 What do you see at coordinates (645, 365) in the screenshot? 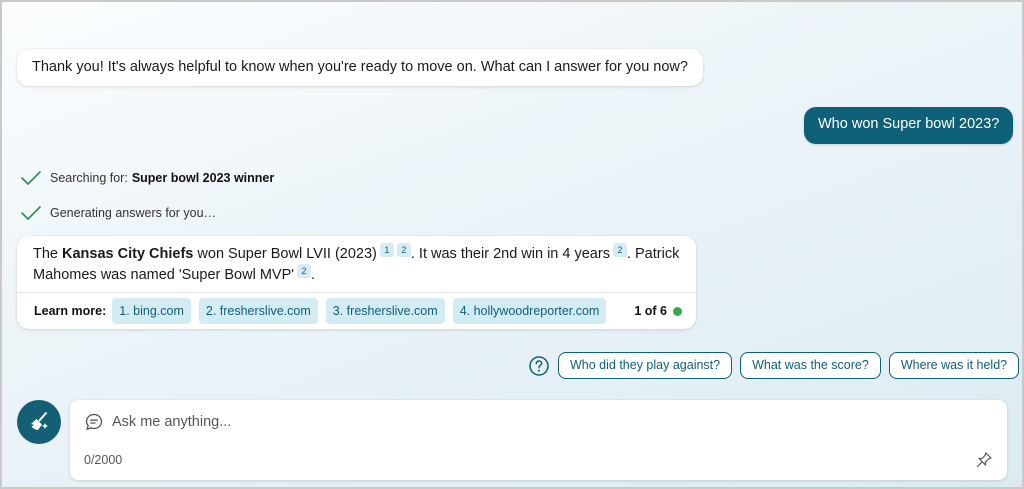
I see `suggestion-button-opponent: Who did they play against?` at bounding box center [645, 365].